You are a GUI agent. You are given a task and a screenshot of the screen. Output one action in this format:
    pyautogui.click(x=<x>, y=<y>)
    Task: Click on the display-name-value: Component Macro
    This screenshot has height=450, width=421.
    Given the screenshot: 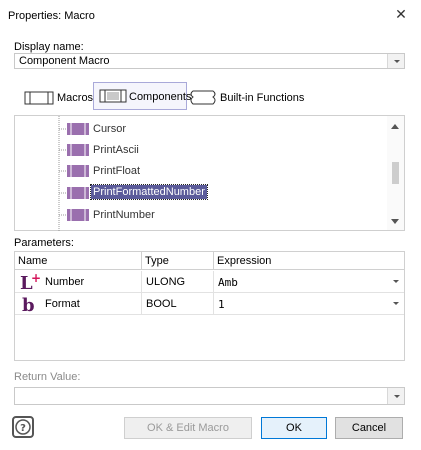 What is the action you would take?
    pyautogui.click(x=64, y=61)
    